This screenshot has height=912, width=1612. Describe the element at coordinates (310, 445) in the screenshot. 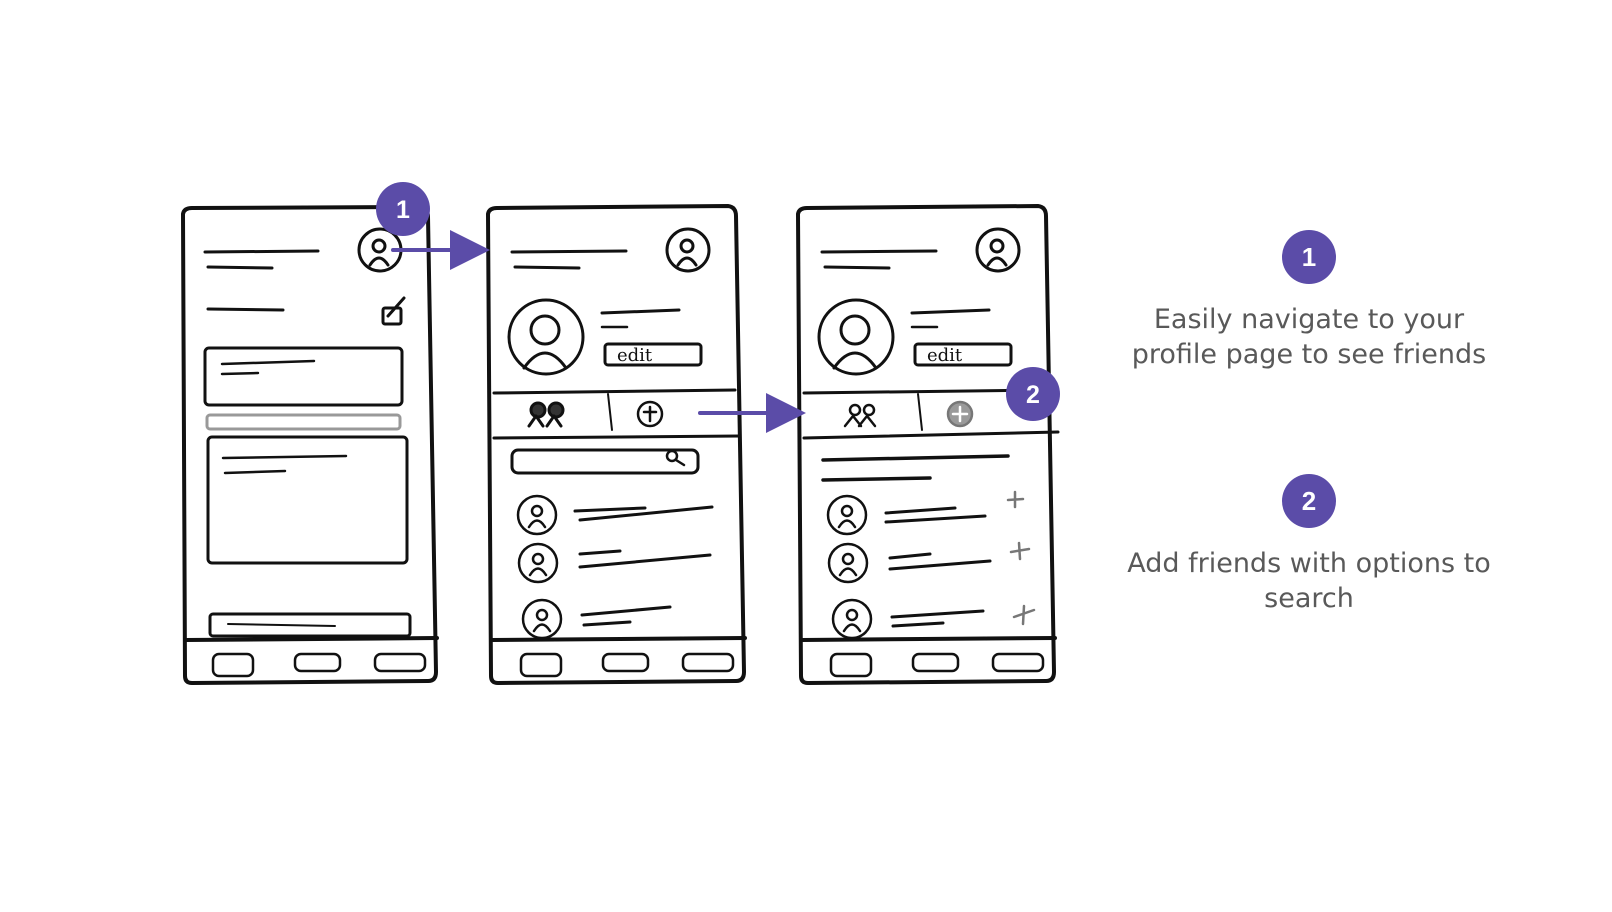

I see `phone-home-screen` at that location.